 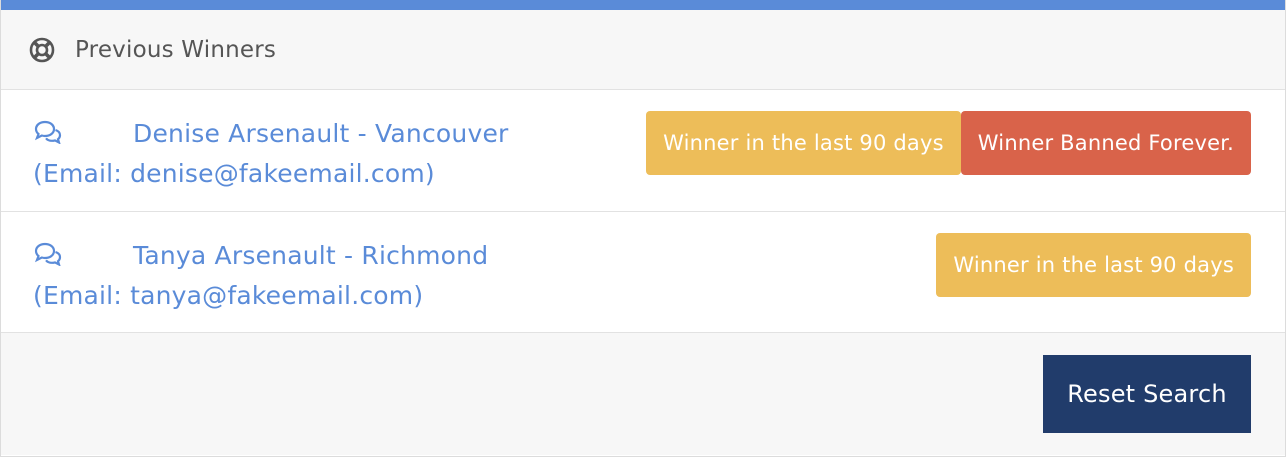 What do you see at coordinates (228, 295) in the screenshot?
I see `winner-email: (Email: tanya@fakeemail.com)` at bounding box center [228, 295].